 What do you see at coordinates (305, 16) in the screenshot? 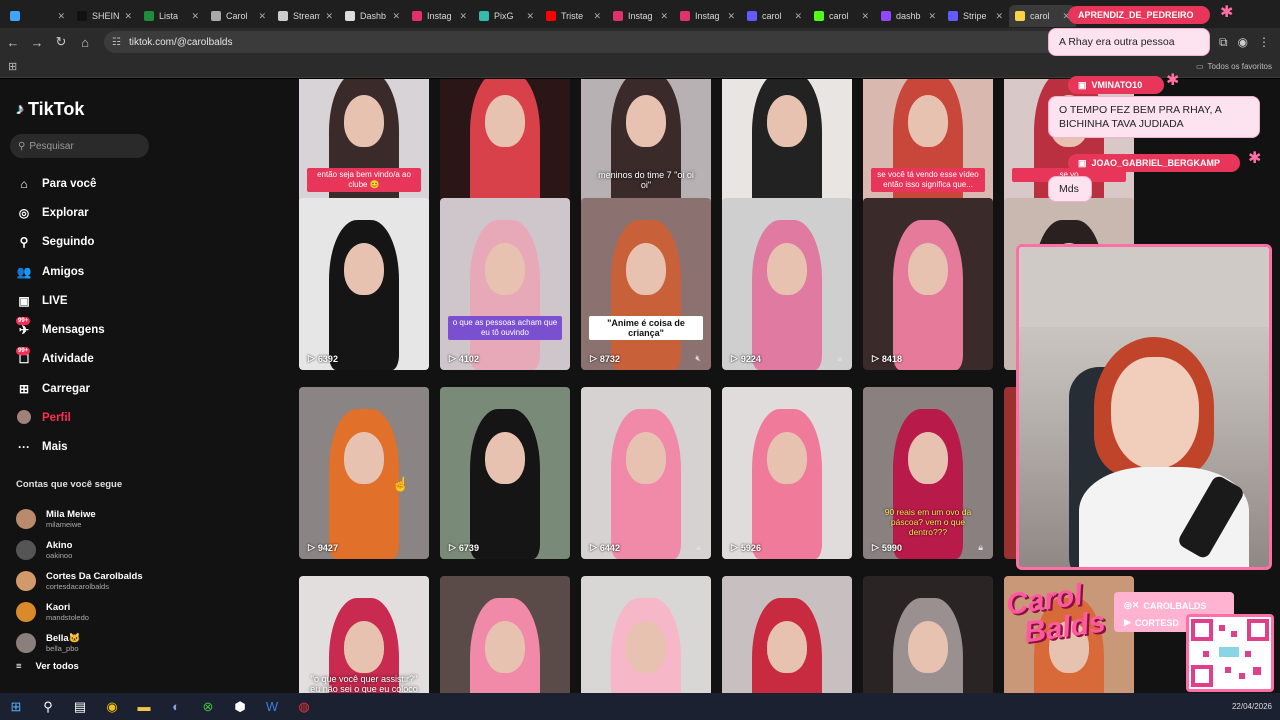
I see `browser-tab: Stream ✕` at bounding box center [305, 16].